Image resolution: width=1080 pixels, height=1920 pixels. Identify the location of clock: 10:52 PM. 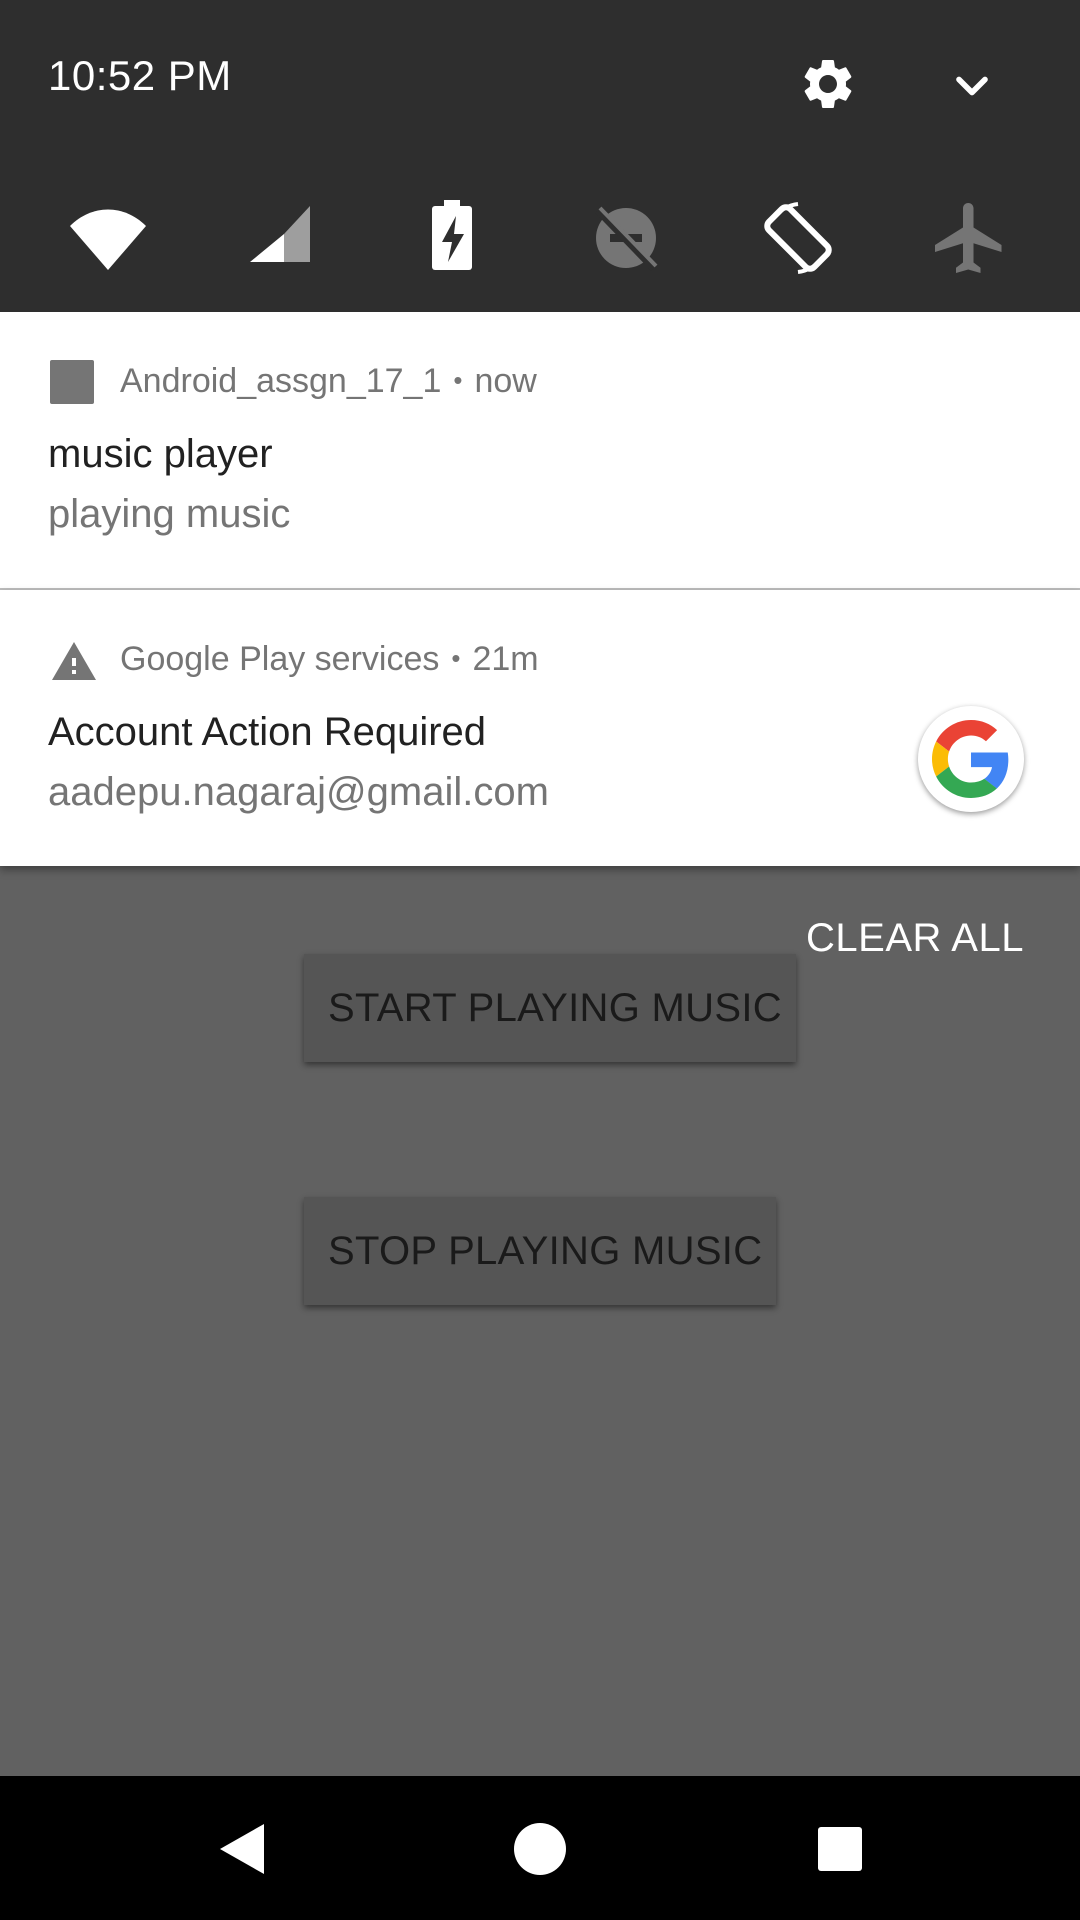
(140, 75).